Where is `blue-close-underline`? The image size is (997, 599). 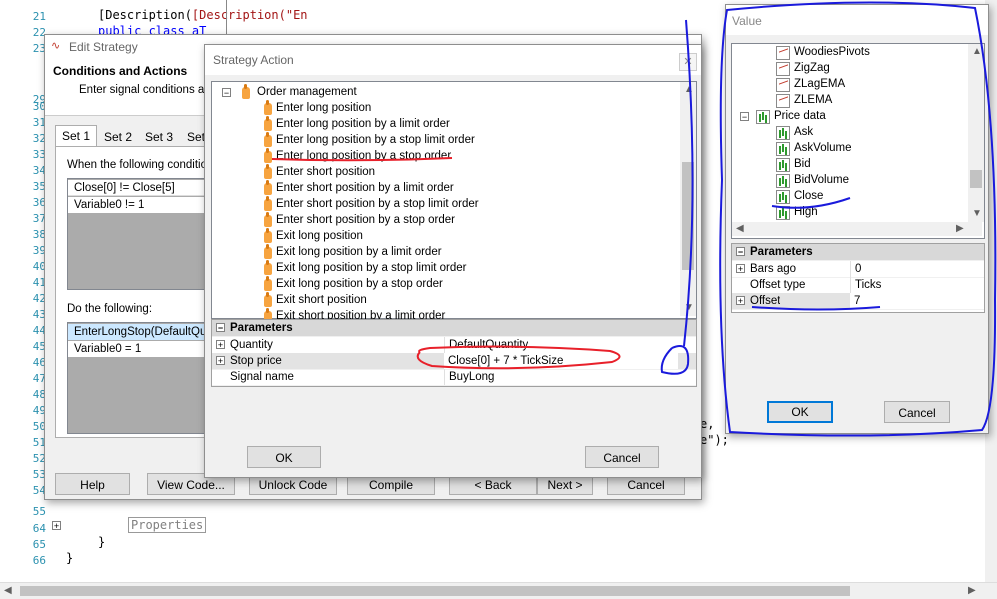 blue-close-underline is located at coordinates (811, 203).